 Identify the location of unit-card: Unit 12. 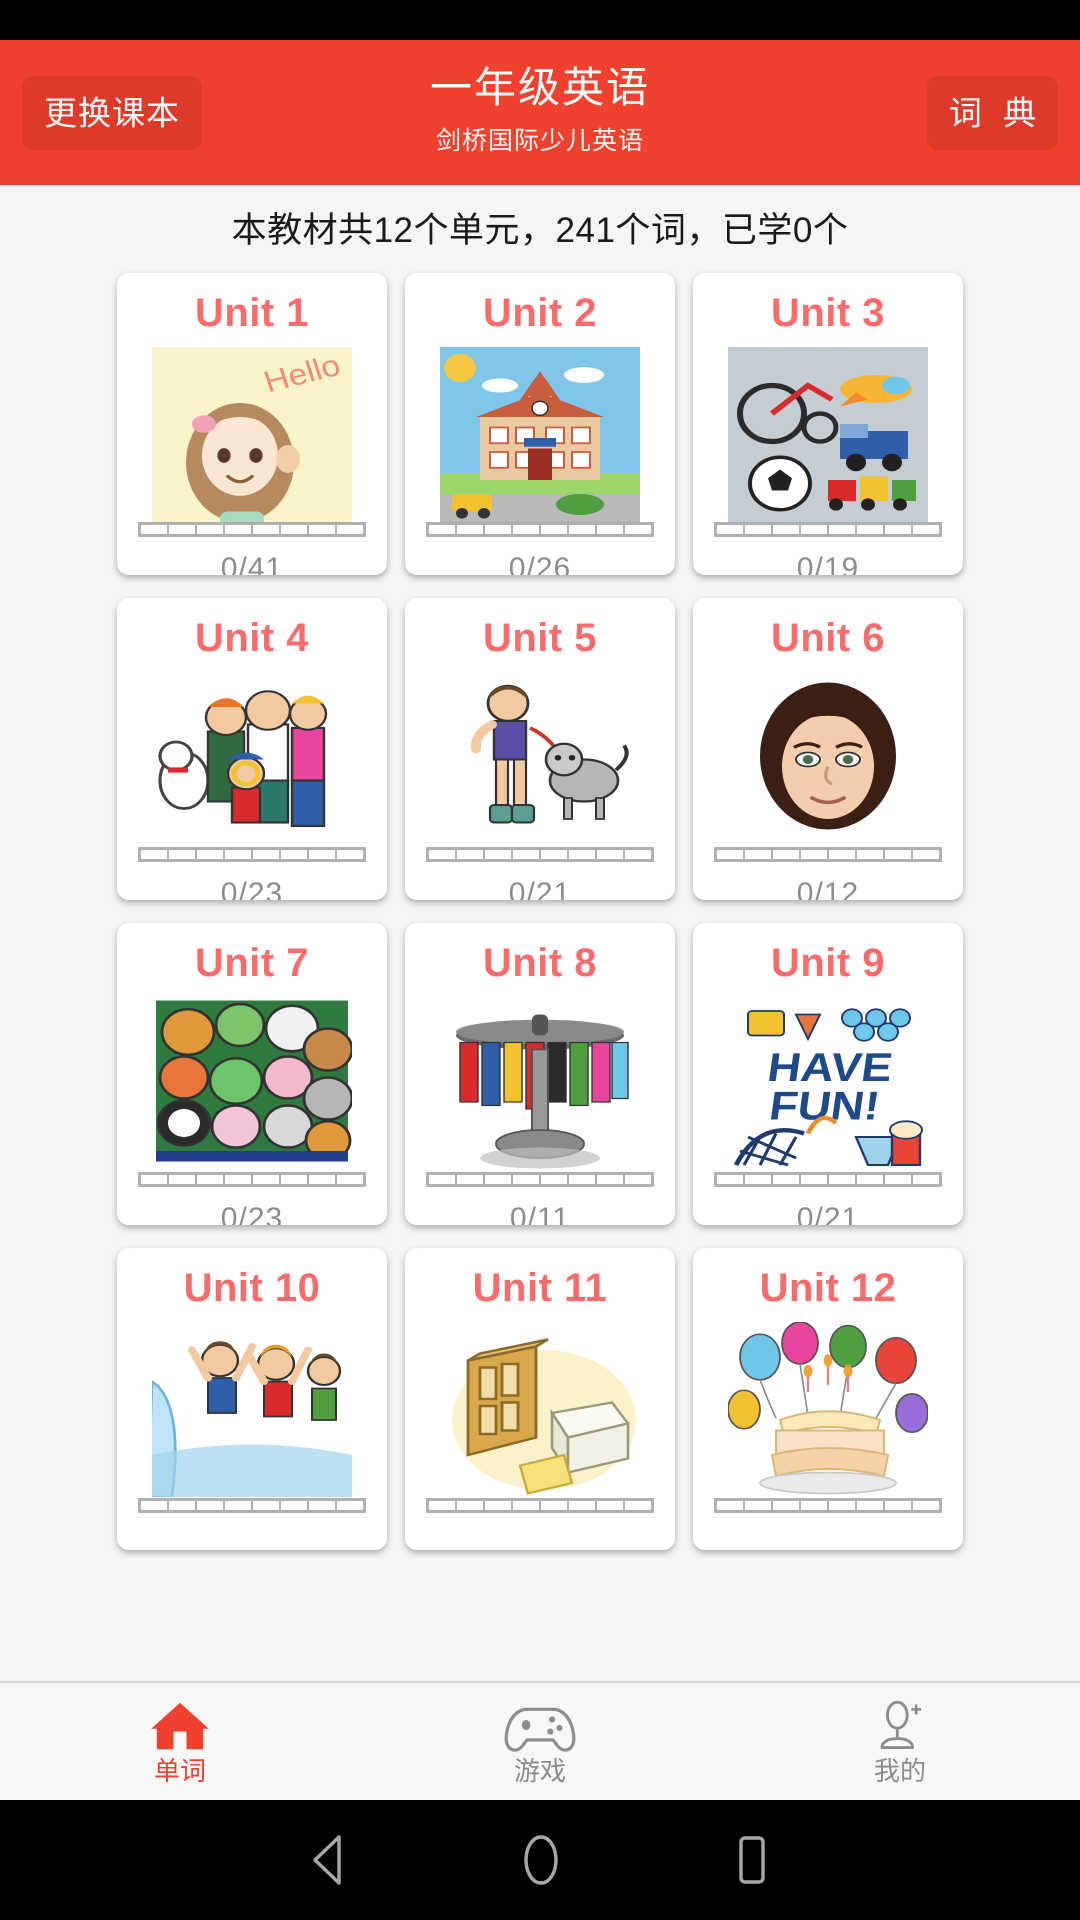
(828, 1399).